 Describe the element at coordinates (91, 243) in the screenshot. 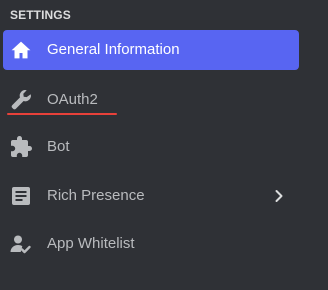

I see `sidebar-item-label: App Whitelist` at that location.